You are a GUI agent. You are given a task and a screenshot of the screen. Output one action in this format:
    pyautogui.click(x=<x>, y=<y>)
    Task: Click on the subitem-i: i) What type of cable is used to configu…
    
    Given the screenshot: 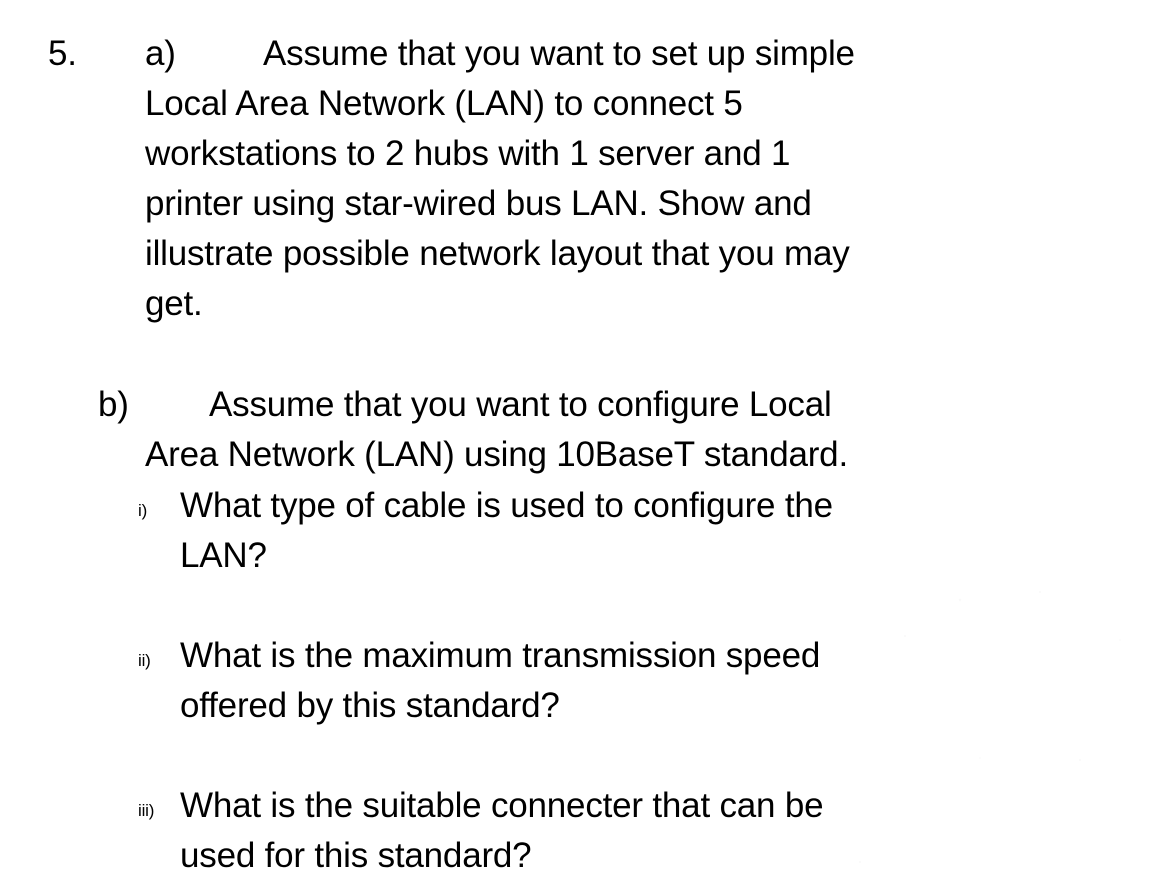 What is the action you would take?
    pyautogui.click(x=585, y=531)
    